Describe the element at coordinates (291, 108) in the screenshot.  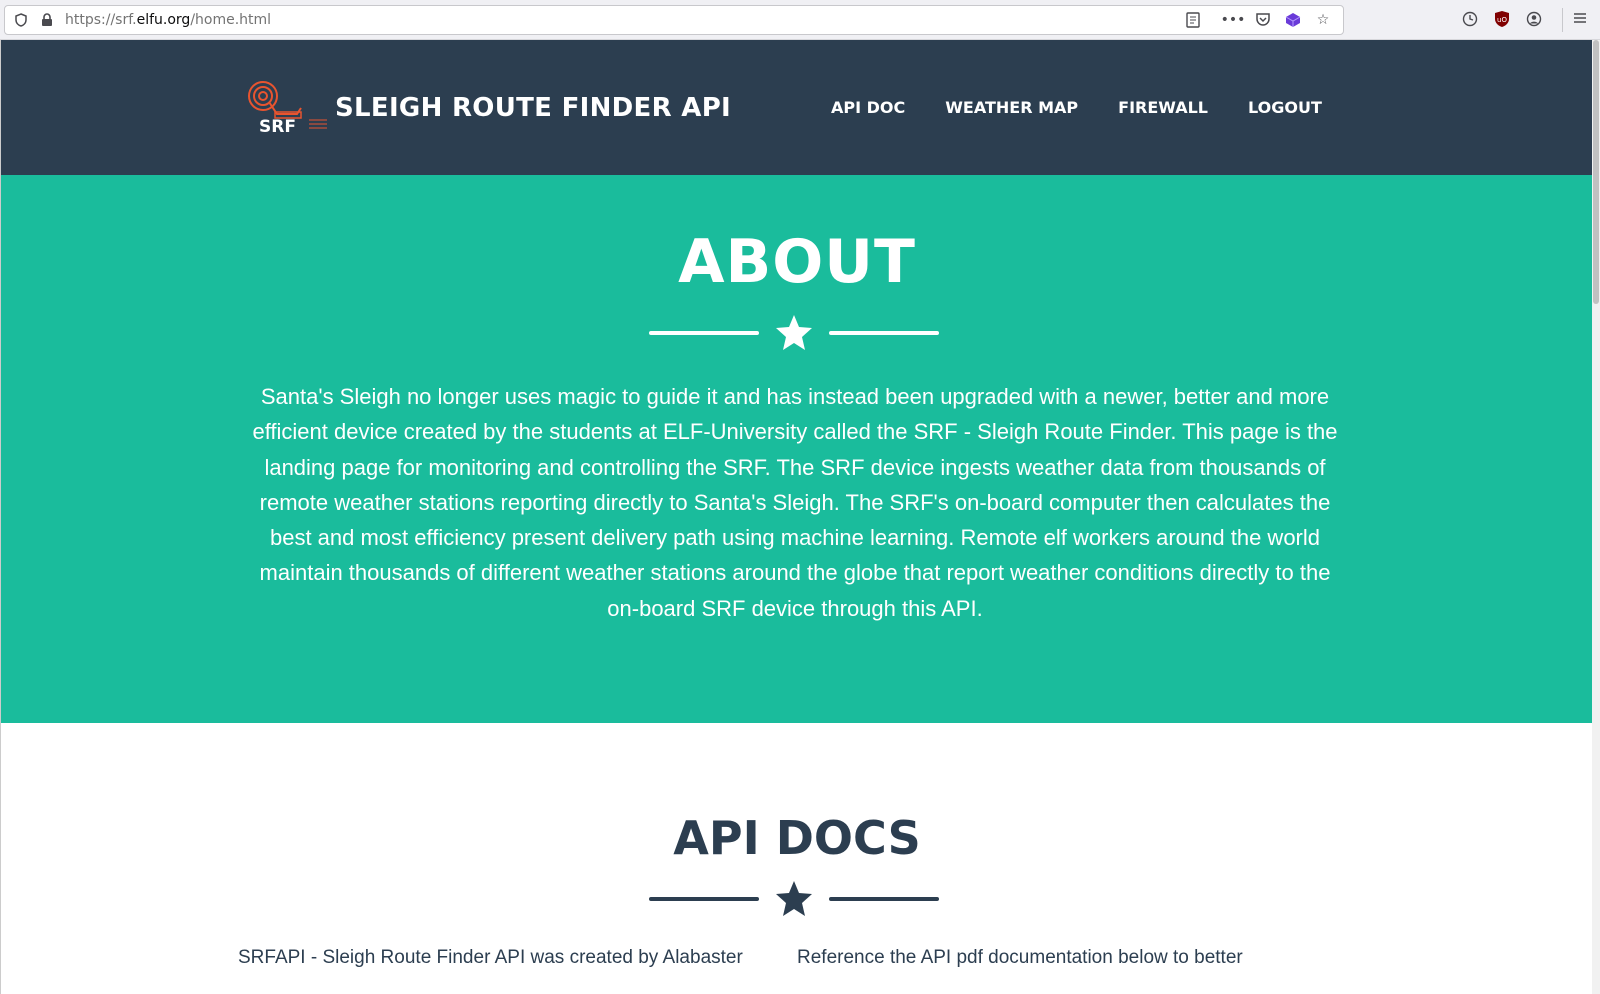
I see `srf-logo: SRF` at that location.